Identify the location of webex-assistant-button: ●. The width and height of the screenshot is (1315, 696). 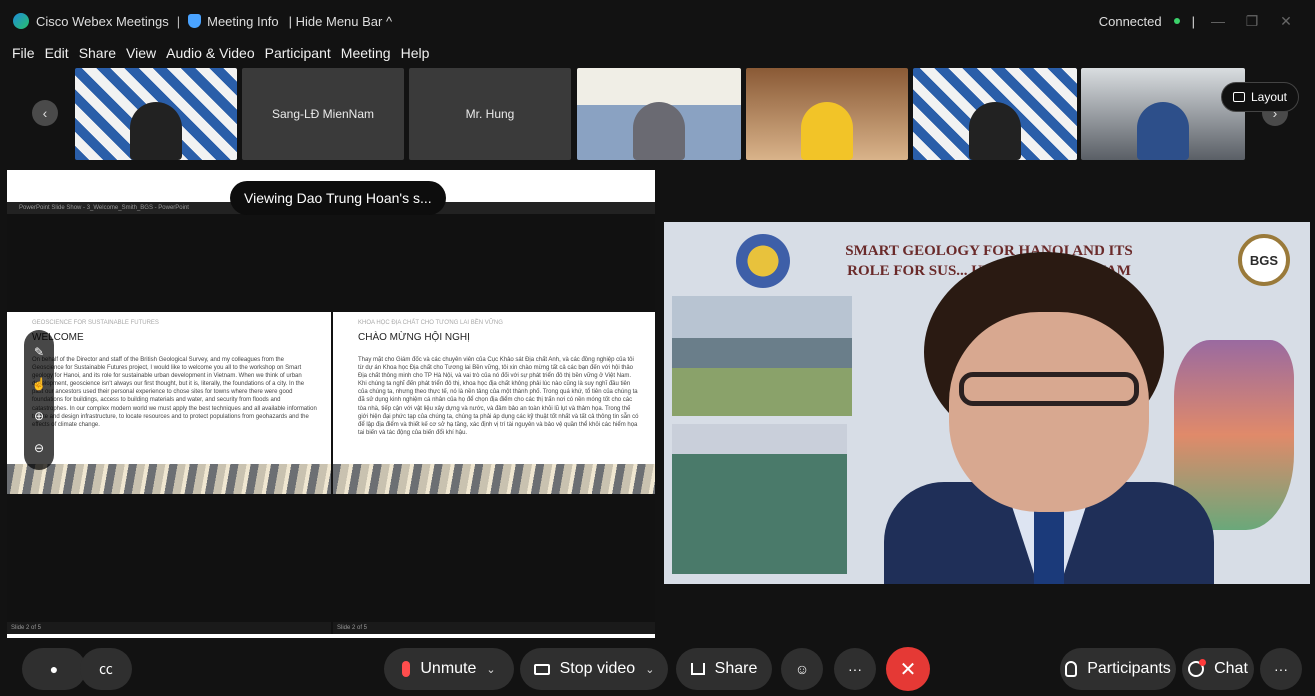
(54, 669).